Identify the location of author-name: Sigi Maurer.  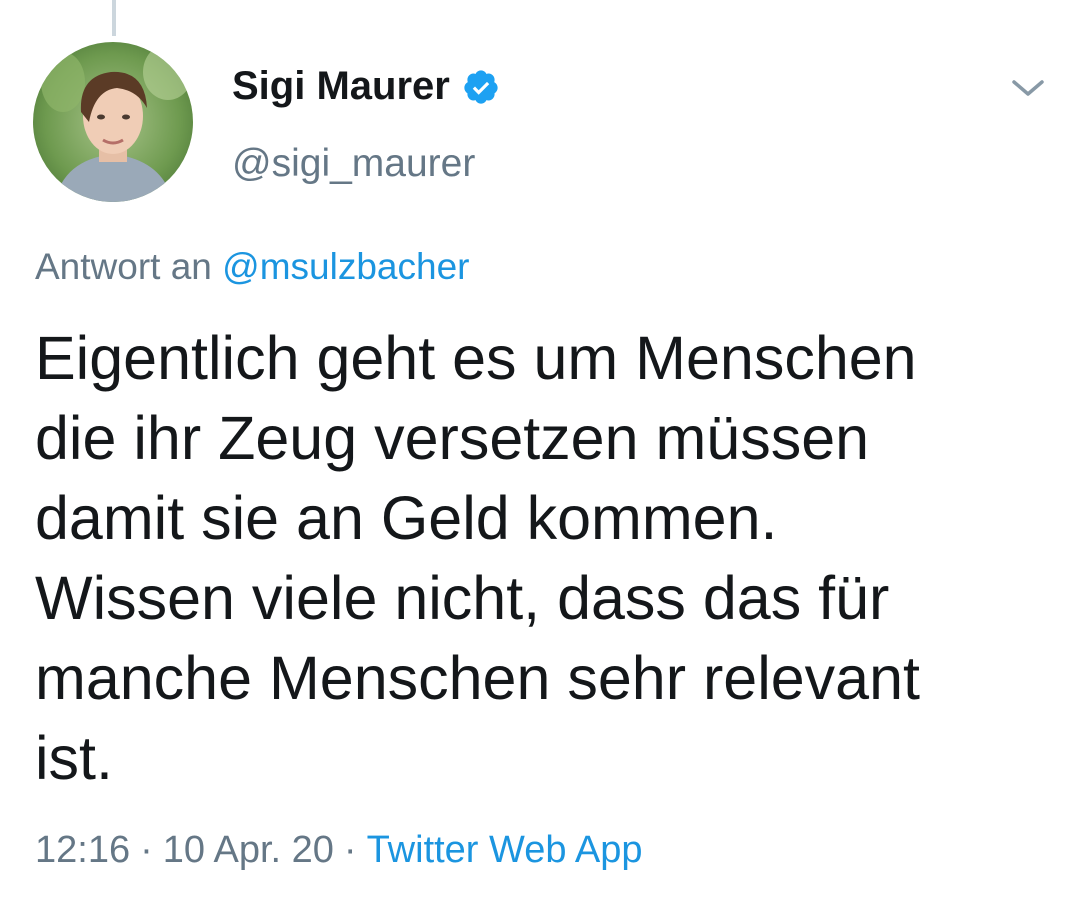
(366, 86).